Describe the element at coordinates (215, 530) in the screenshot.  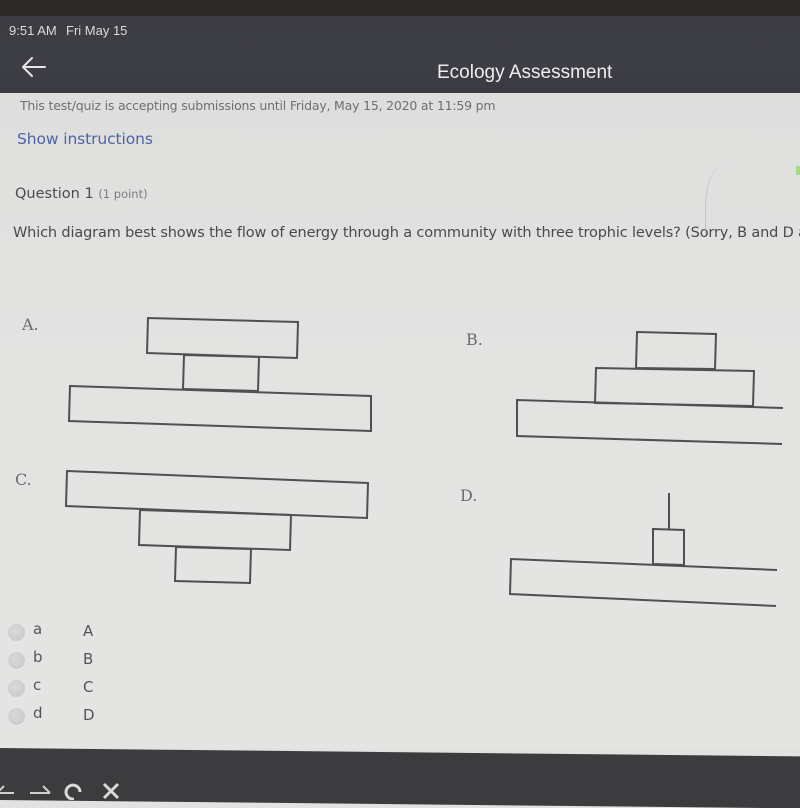
I see `diagram-c-middle-block` at that location.